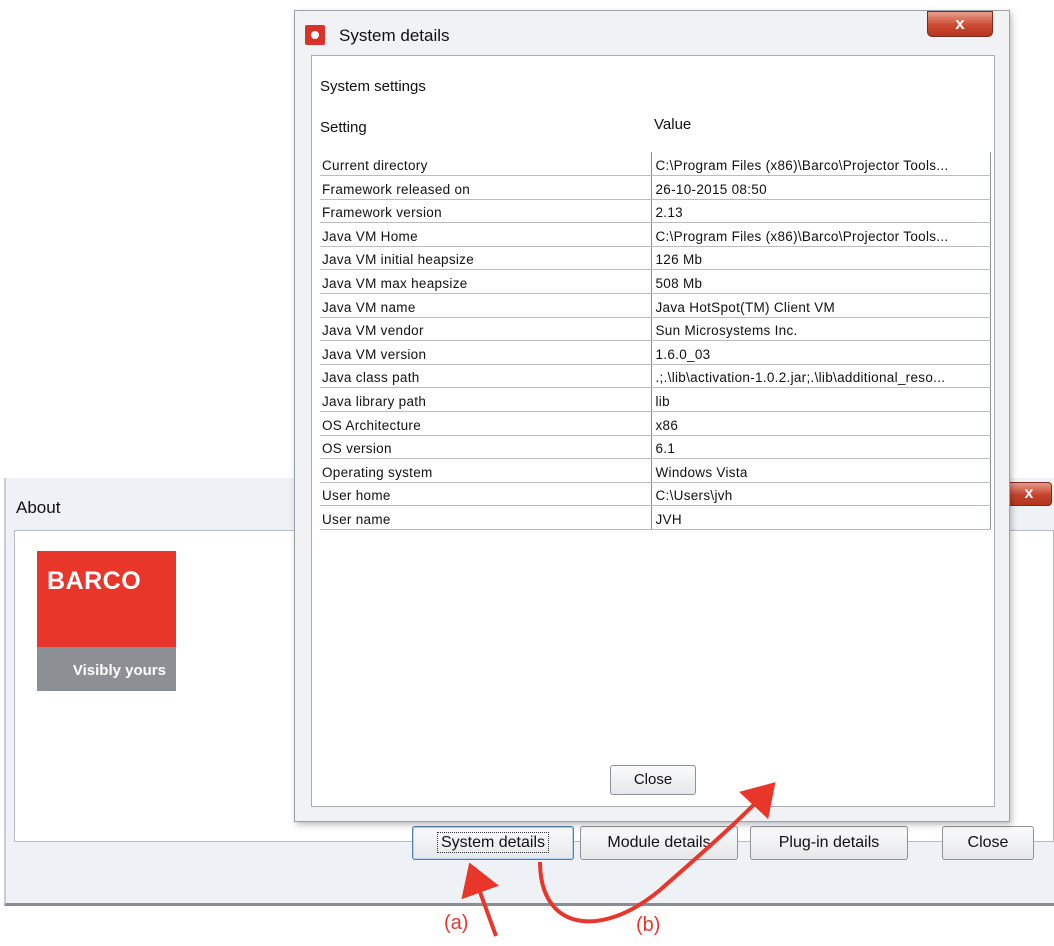 This screenshot has width=1054, height=946. What do you see at coordinates (821, 400) in the screenshot?
I see `value-cell: lib` at bounding box center [821, 400].